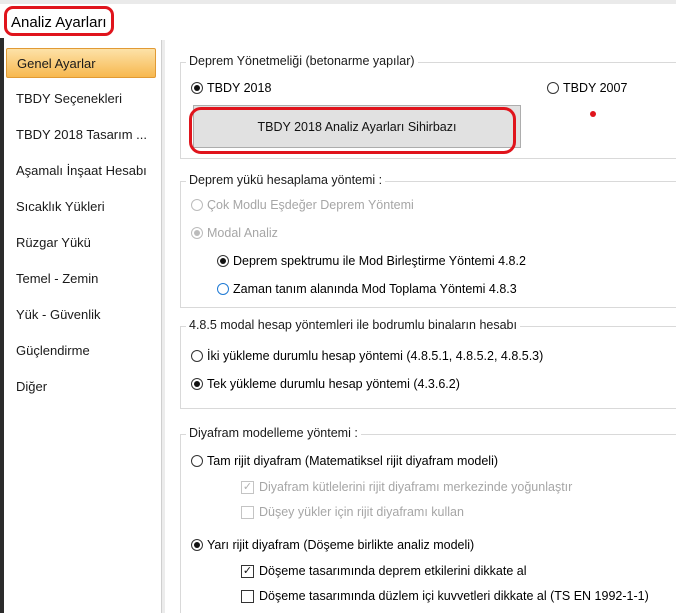 This screenshot has width=676, height=613. What do you see at coordinates (81, 315) in the screenshot?
I see `sidebar-item-yuk-guvenlik: Yük - Güvenlik` at bounding box center [81, 315].